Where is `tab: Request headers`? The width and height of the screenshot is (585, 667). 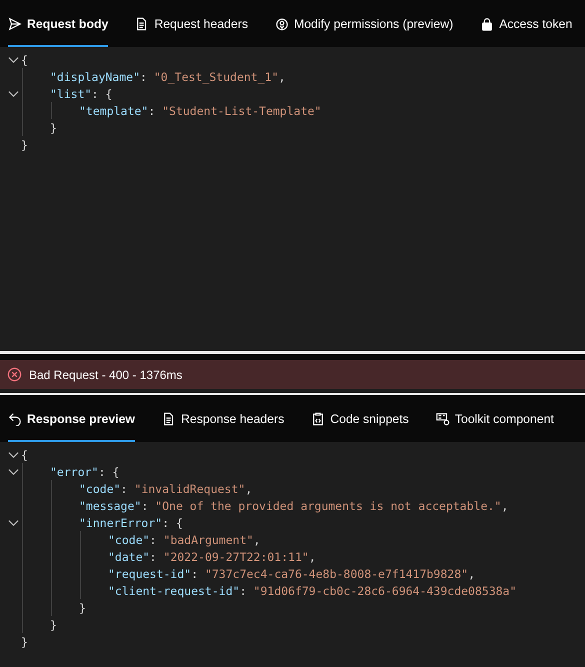
tab: Request headers is located at coordinates (191, 23).